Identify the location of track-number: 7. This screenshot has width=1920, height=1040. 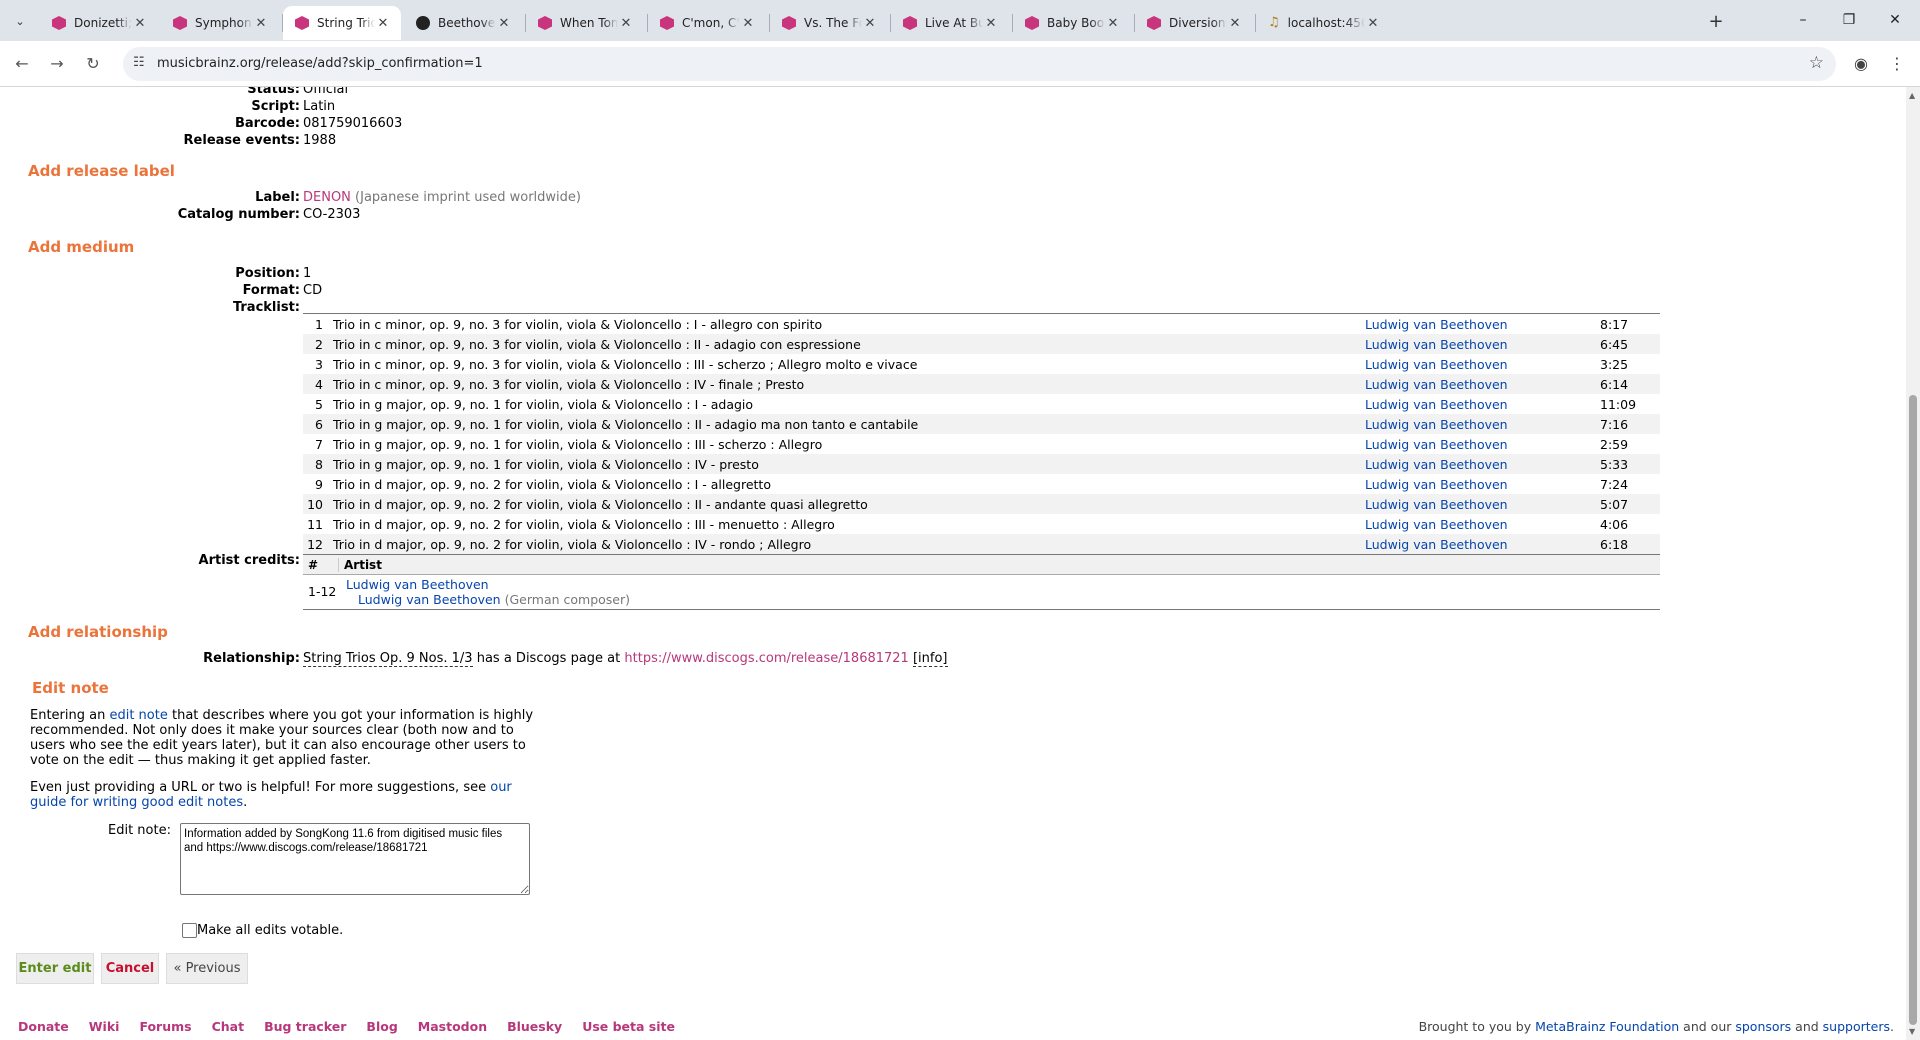
(319, 444).